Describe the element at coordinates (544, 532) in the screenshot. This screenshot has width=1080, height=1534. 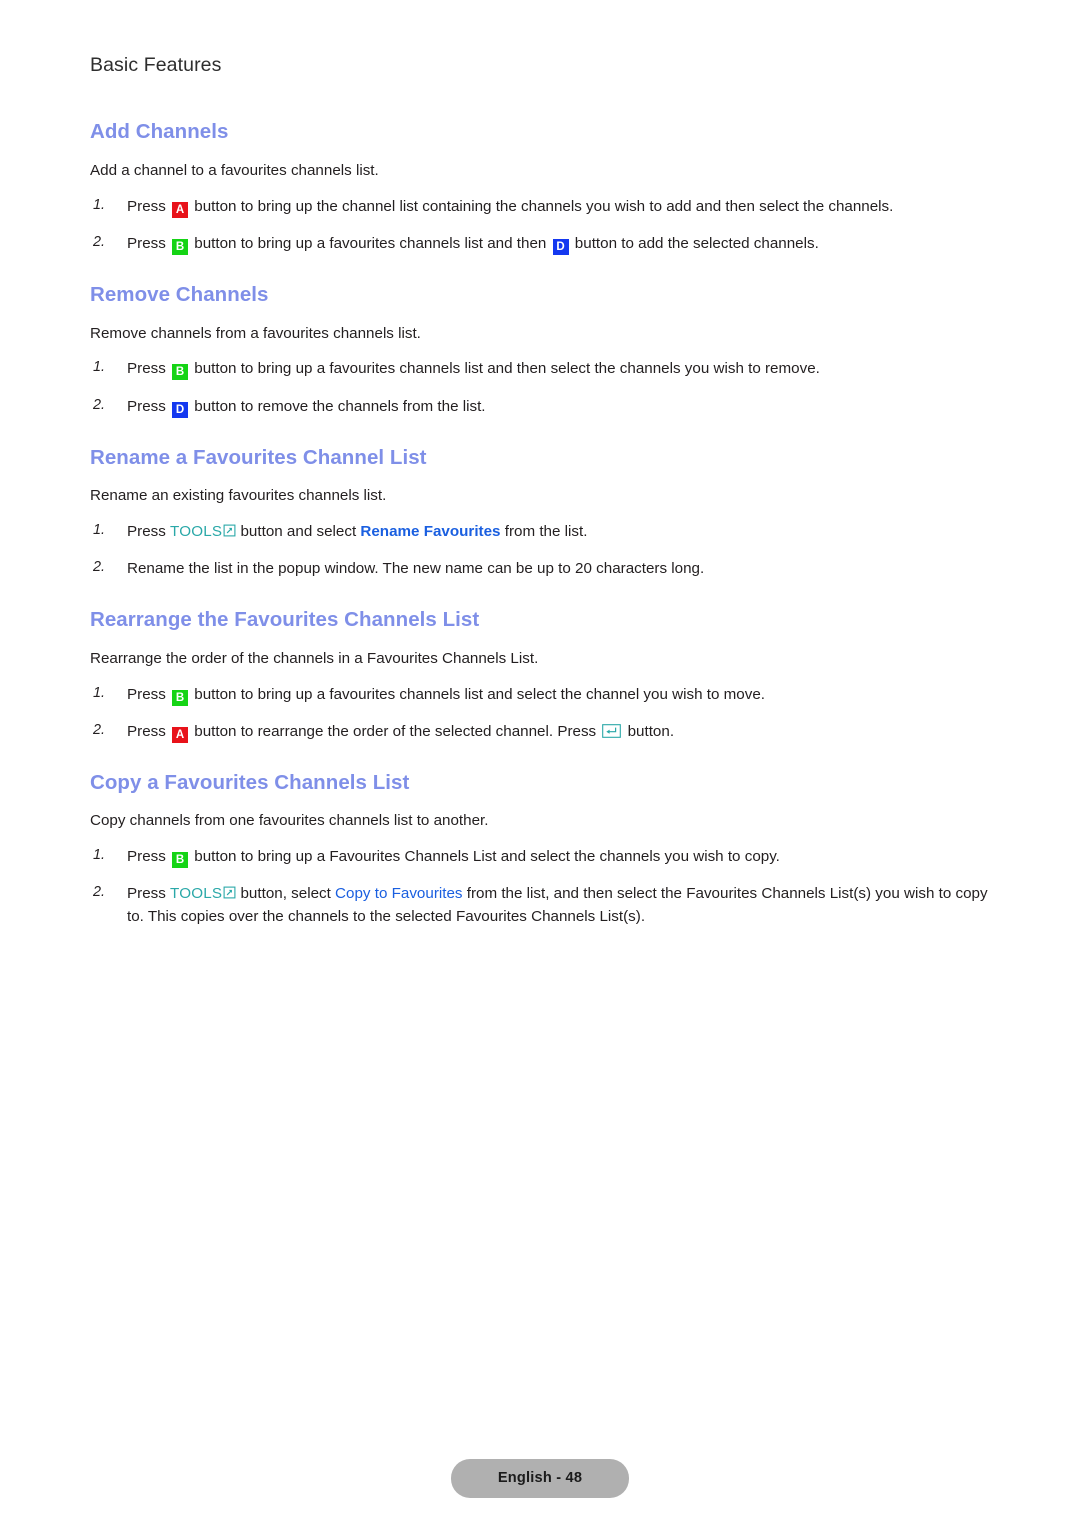
I see `step-text: from the list.` at that location.